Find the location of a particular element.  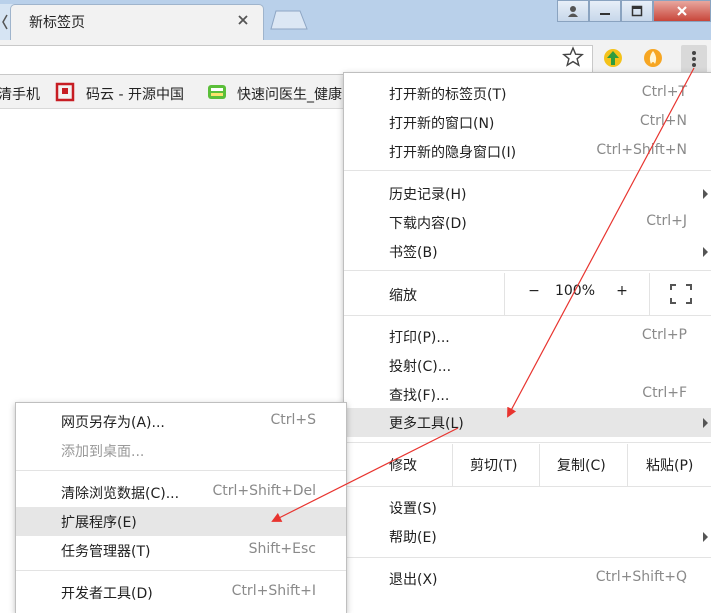

menu-item-label: 设置(S) is located at coordinates (413, 509).